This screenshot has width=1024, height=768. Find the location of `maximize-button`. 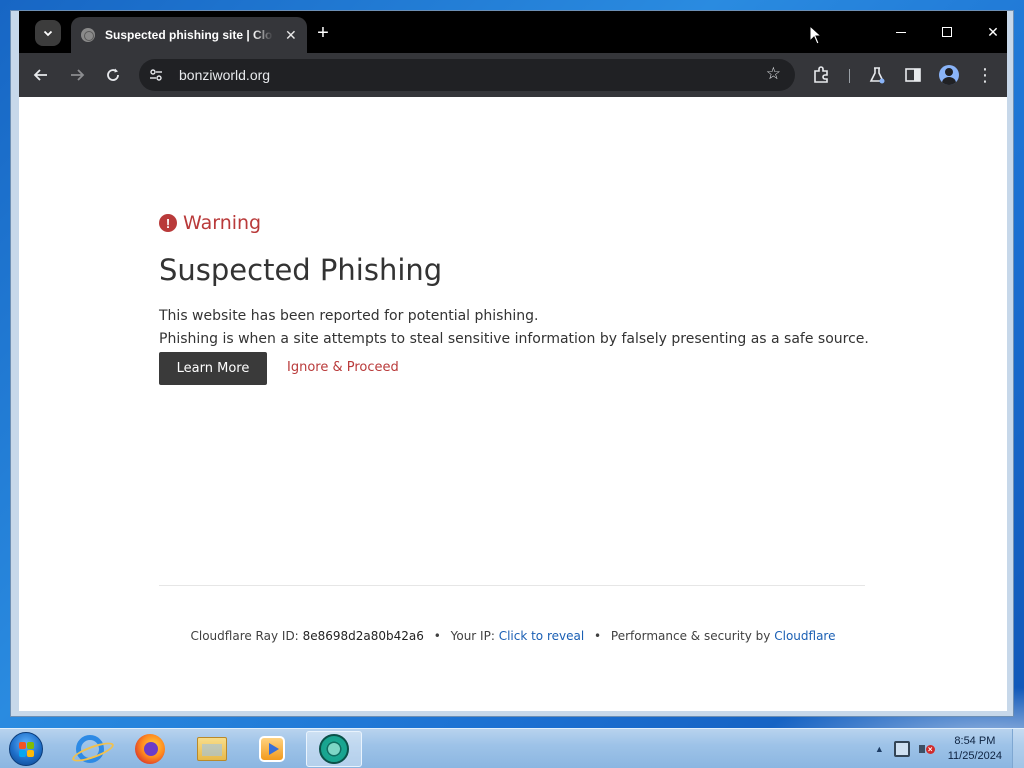

maximize-button is located at coordinates (947, 32).